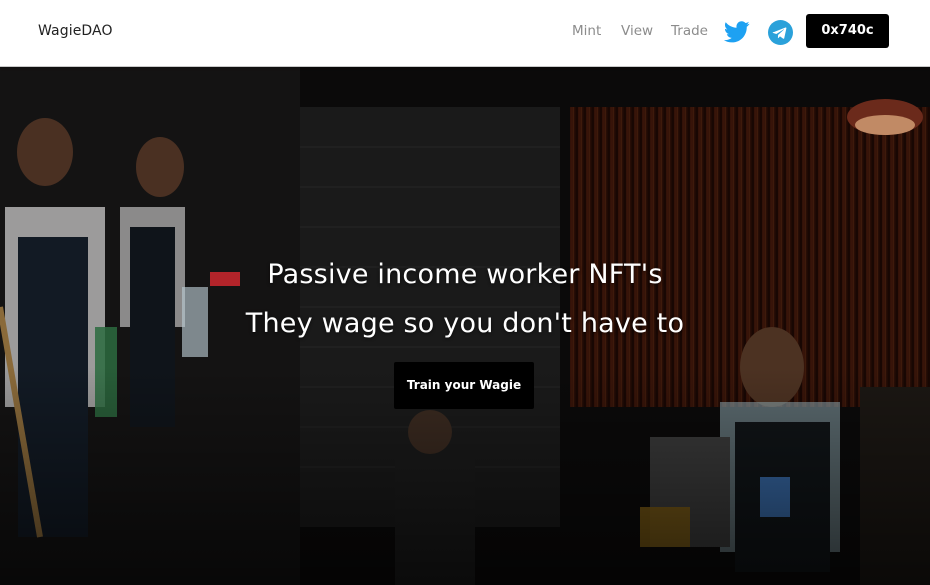 Image resolution: width=930 pixels, height=585 pixels. Describe the element at coordinates (465, 33) in the screenshot. I see `top-navigation-bar: WagieDAO Mint View Trade 0x740c` at that location.